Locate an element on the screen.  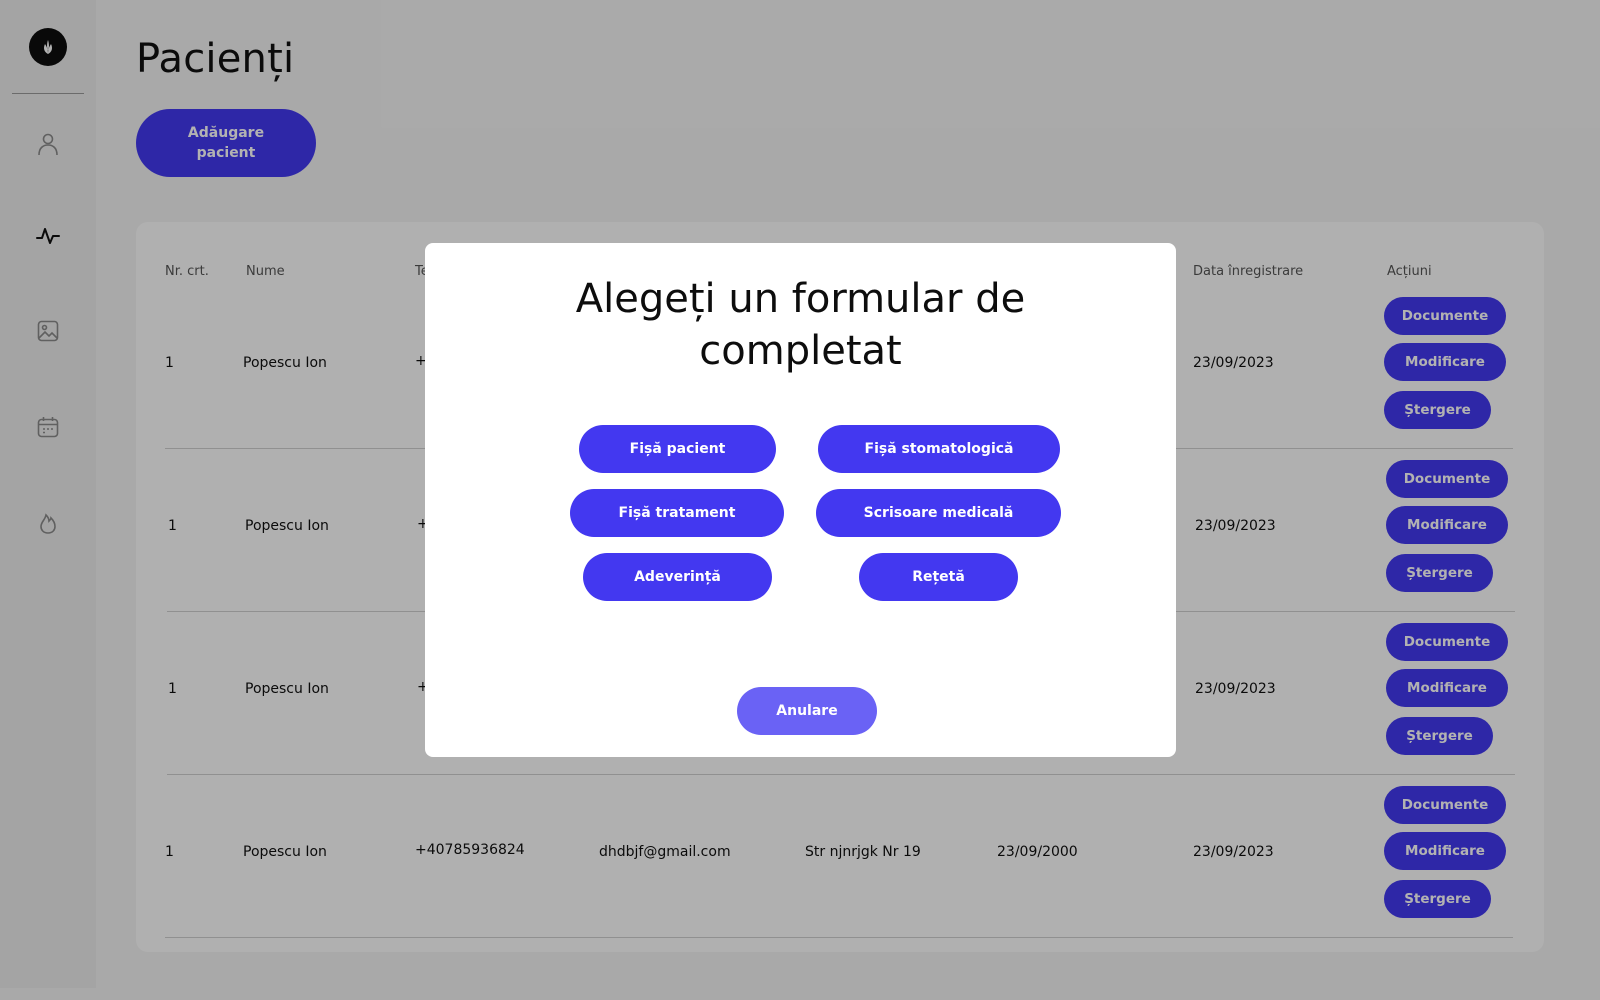
dental-form-button: Fișă stomatologică is located at coordinates (939, 449).